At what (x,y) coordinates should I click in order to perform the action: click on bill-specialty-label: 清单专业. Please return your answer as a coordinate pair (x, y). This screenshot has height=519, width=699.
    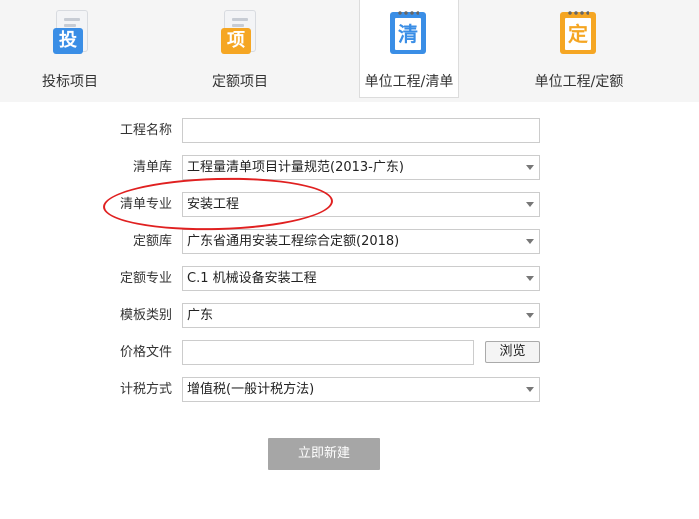
    Looking at the image, I should click on (145, 204).